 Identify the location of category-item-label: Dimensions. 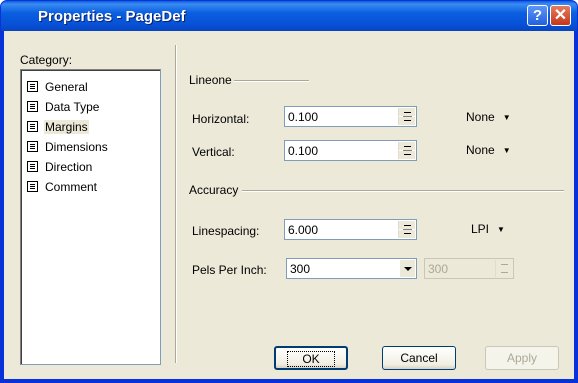
(76, 147).